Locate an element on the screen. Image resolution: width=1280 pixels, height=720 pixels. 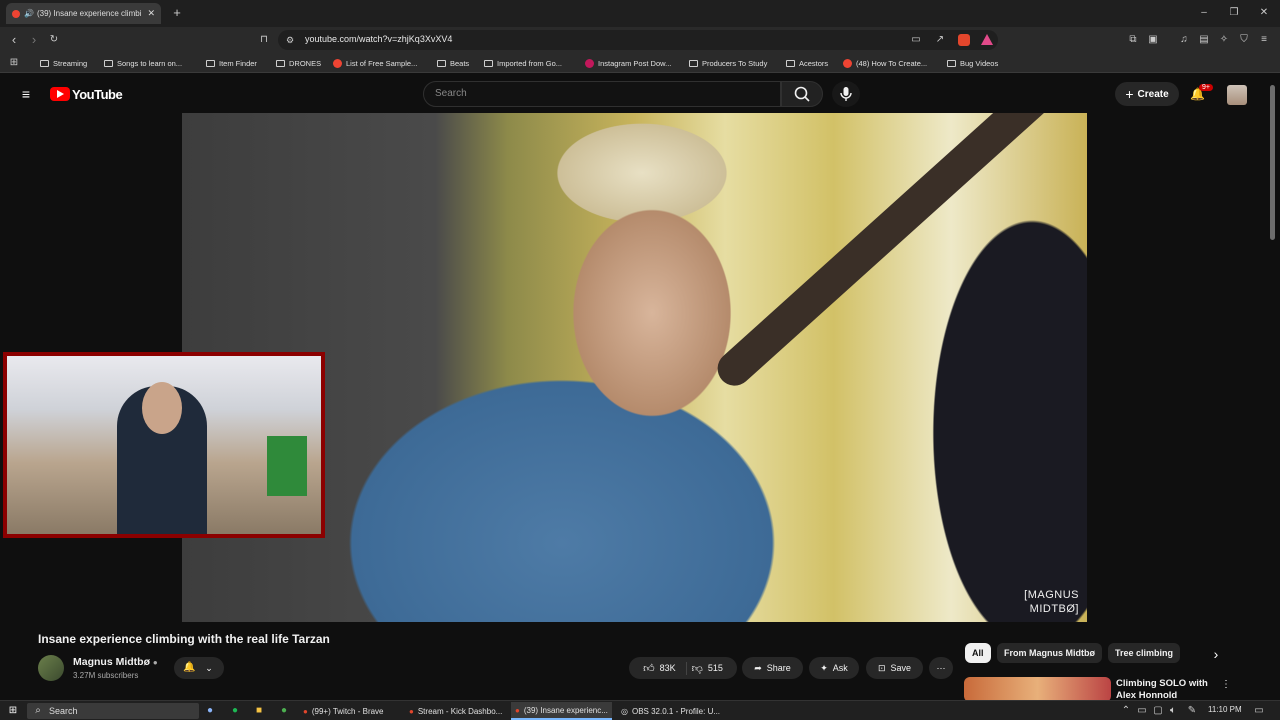
bookmark-item: Streaming is located at coordinates (63, 63).